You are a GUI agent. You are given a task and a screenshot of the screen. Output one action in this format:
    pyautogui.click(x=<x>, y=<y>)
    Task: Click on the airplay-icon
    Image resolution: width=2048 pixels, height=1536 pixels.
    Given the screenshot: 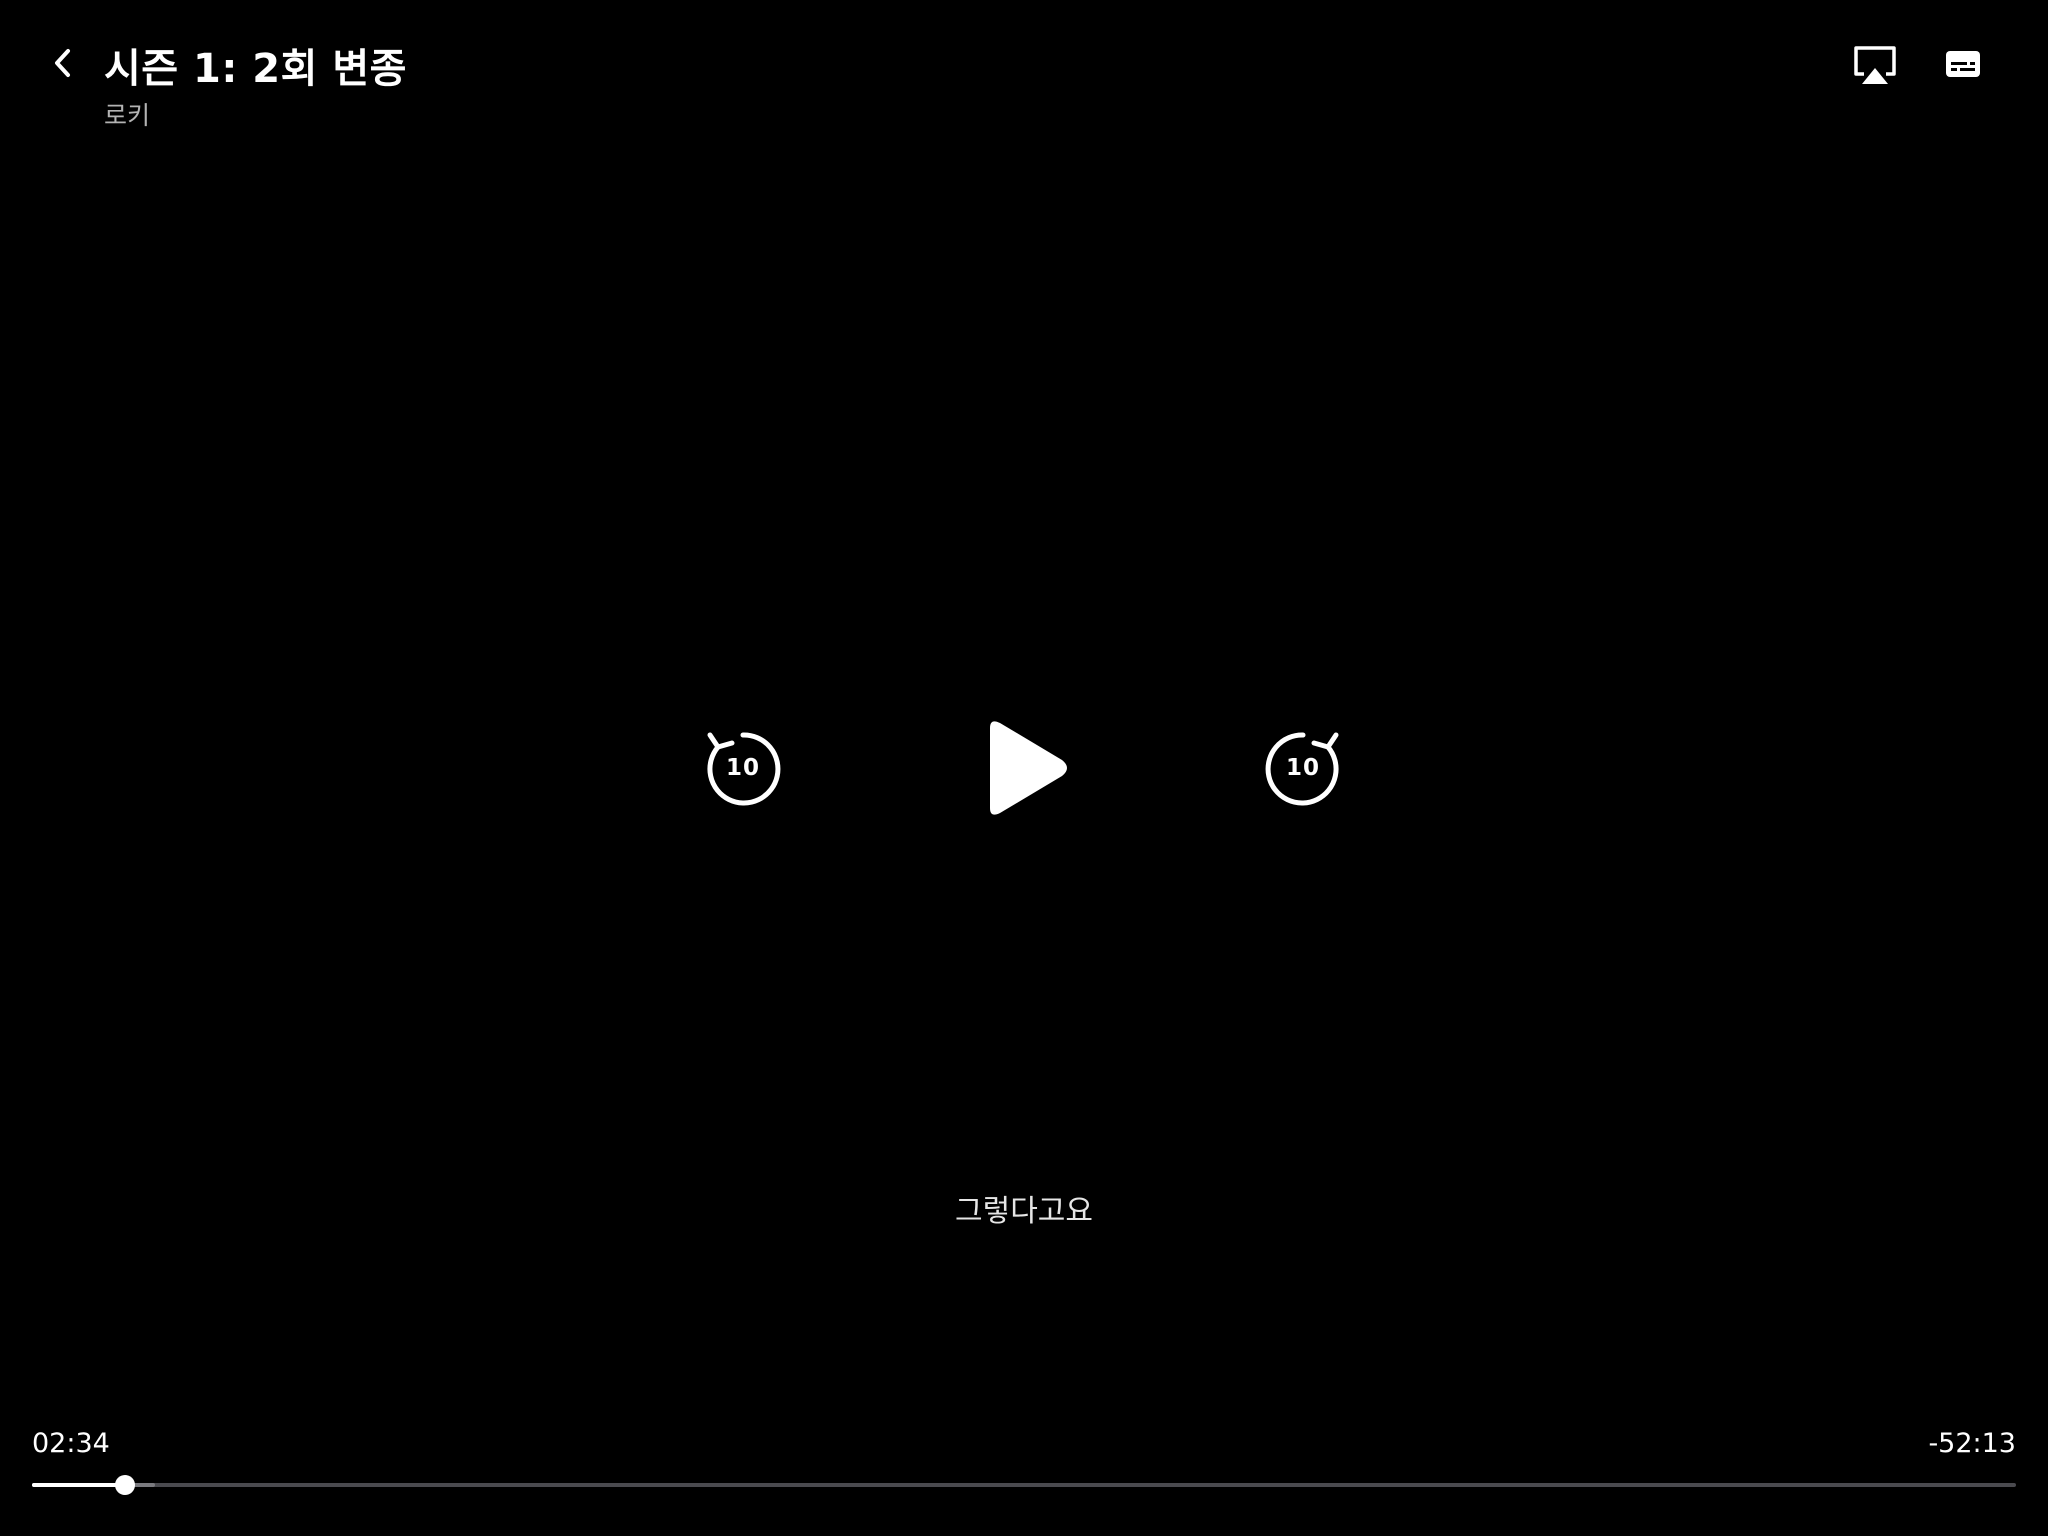 What is the action you would take?
    pyautogui.click(x=1875, y=65)
    